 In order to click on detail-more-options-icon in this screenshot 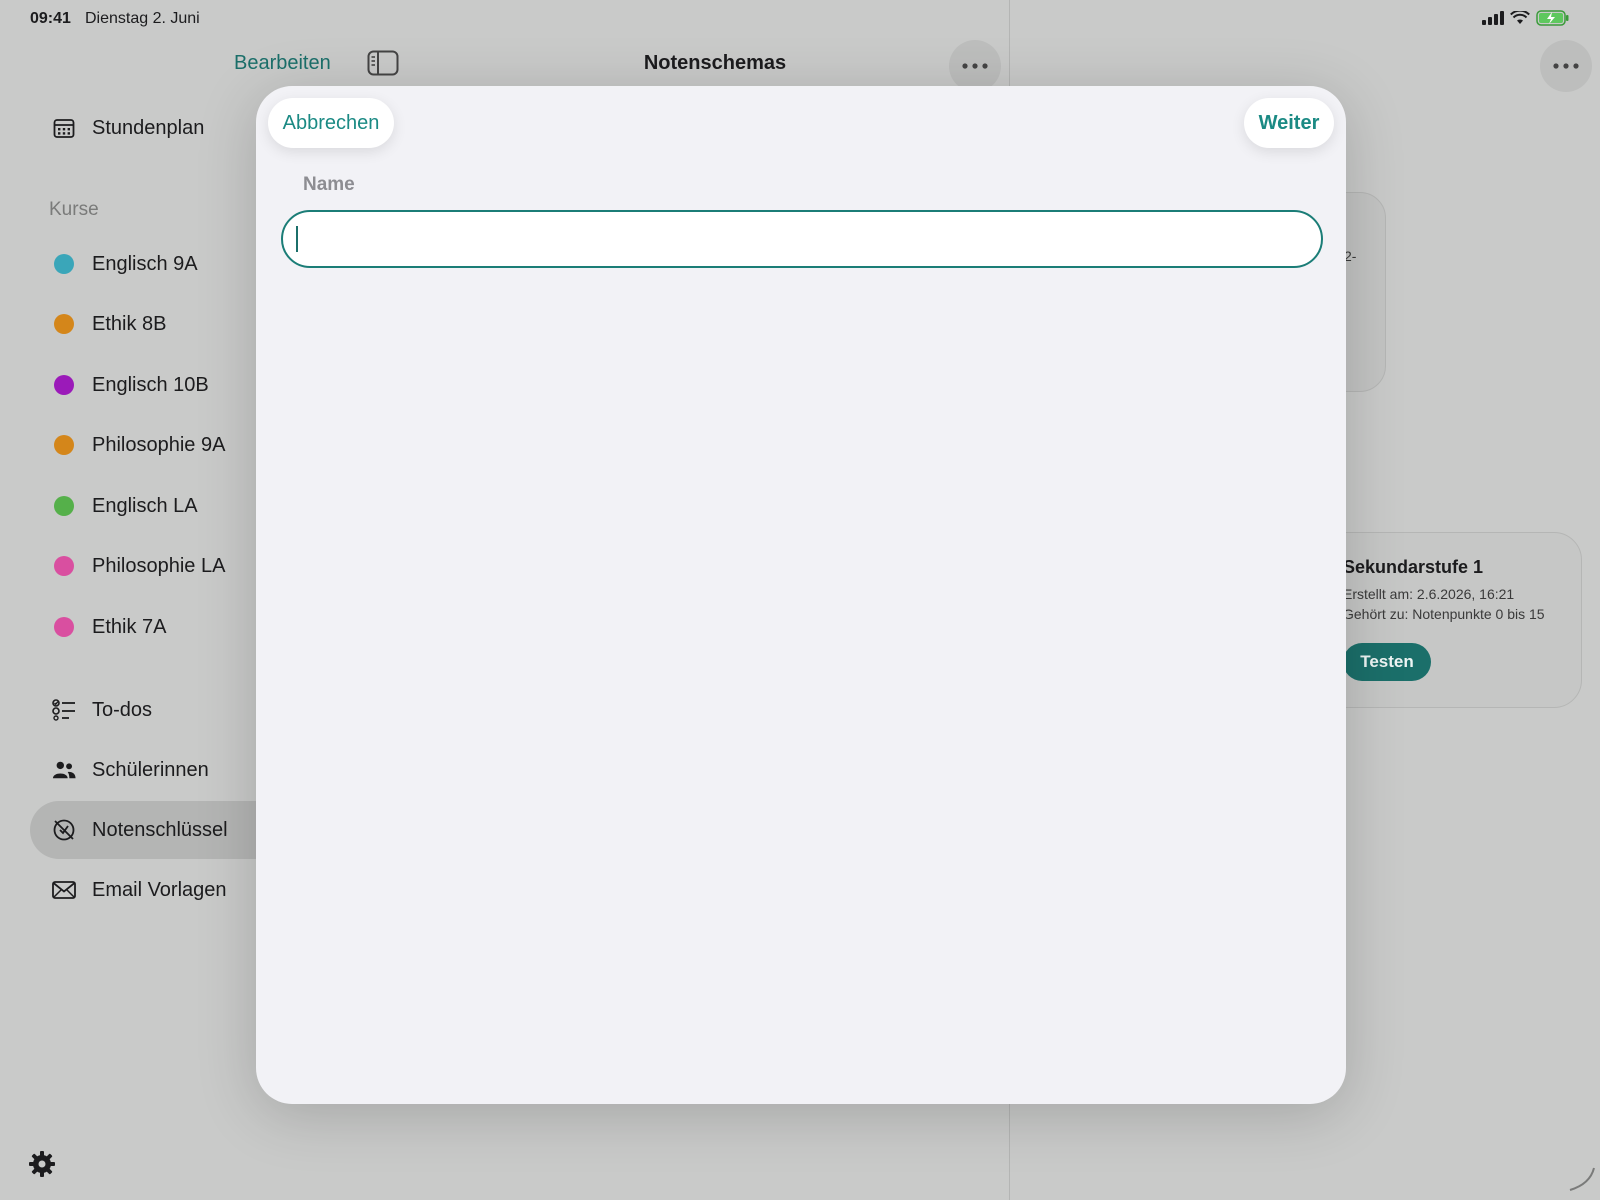, I will do `click(1566, 66)`.